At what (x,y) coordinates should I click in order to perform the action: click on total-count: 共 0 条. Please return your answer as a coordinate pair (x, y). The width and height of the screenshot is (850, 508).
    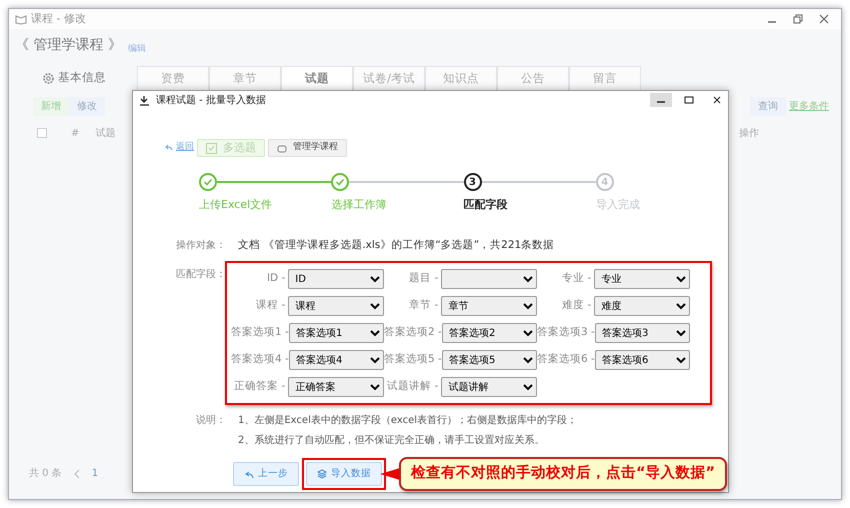
    Looking at the image, I should click on (45, 473).